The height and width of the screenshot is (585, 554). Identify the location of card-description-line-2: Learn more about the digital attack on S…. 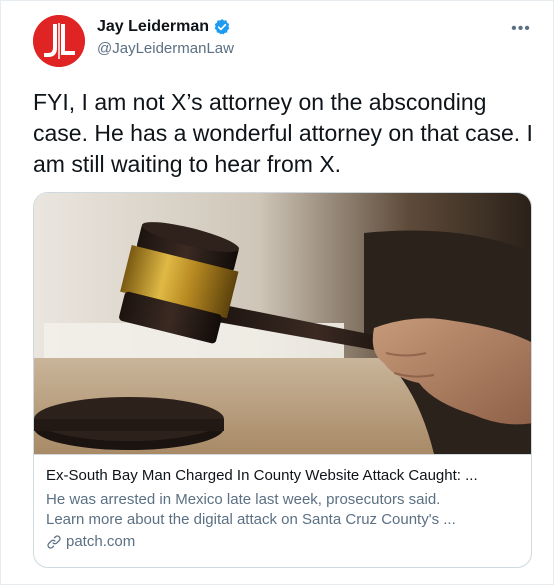
(251, 519).